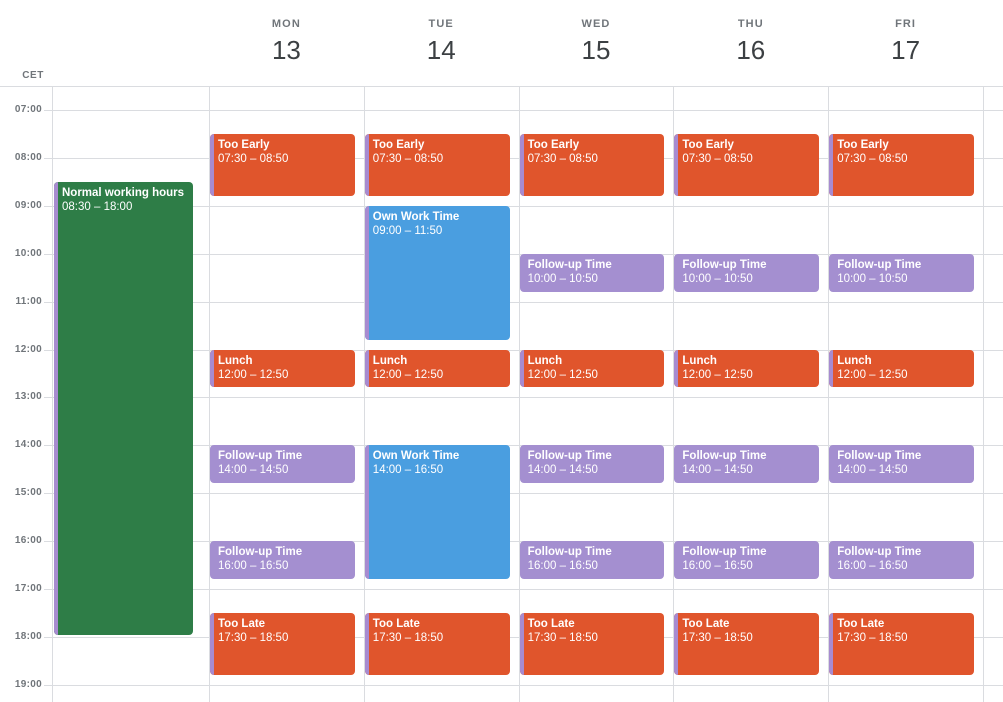 The image size is (1003, 702). What do you see at coordinates (596, 31) in the screenshot?
I see `day-header-wed: WED 15` at bounding box center [596, 31].